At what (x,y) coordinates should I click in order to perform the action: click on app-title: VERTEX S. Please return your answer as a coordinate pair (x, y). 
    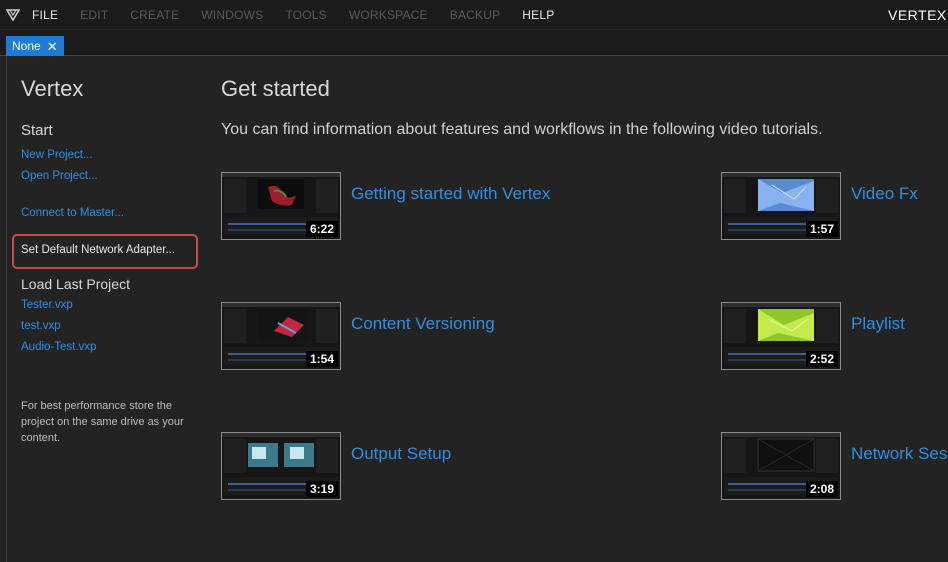
    Looking at the image, I should click on (918, 15).